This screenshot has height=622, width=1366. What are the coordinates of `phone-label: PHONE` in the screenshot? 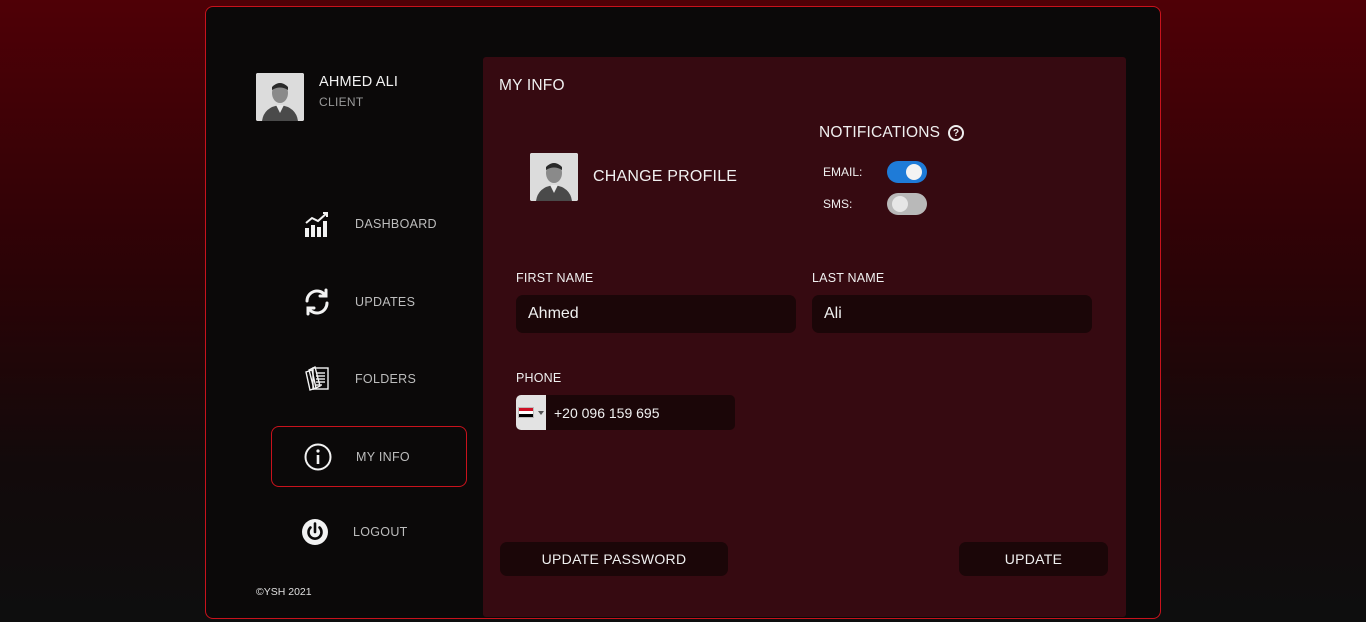 It's located at (539, 378).